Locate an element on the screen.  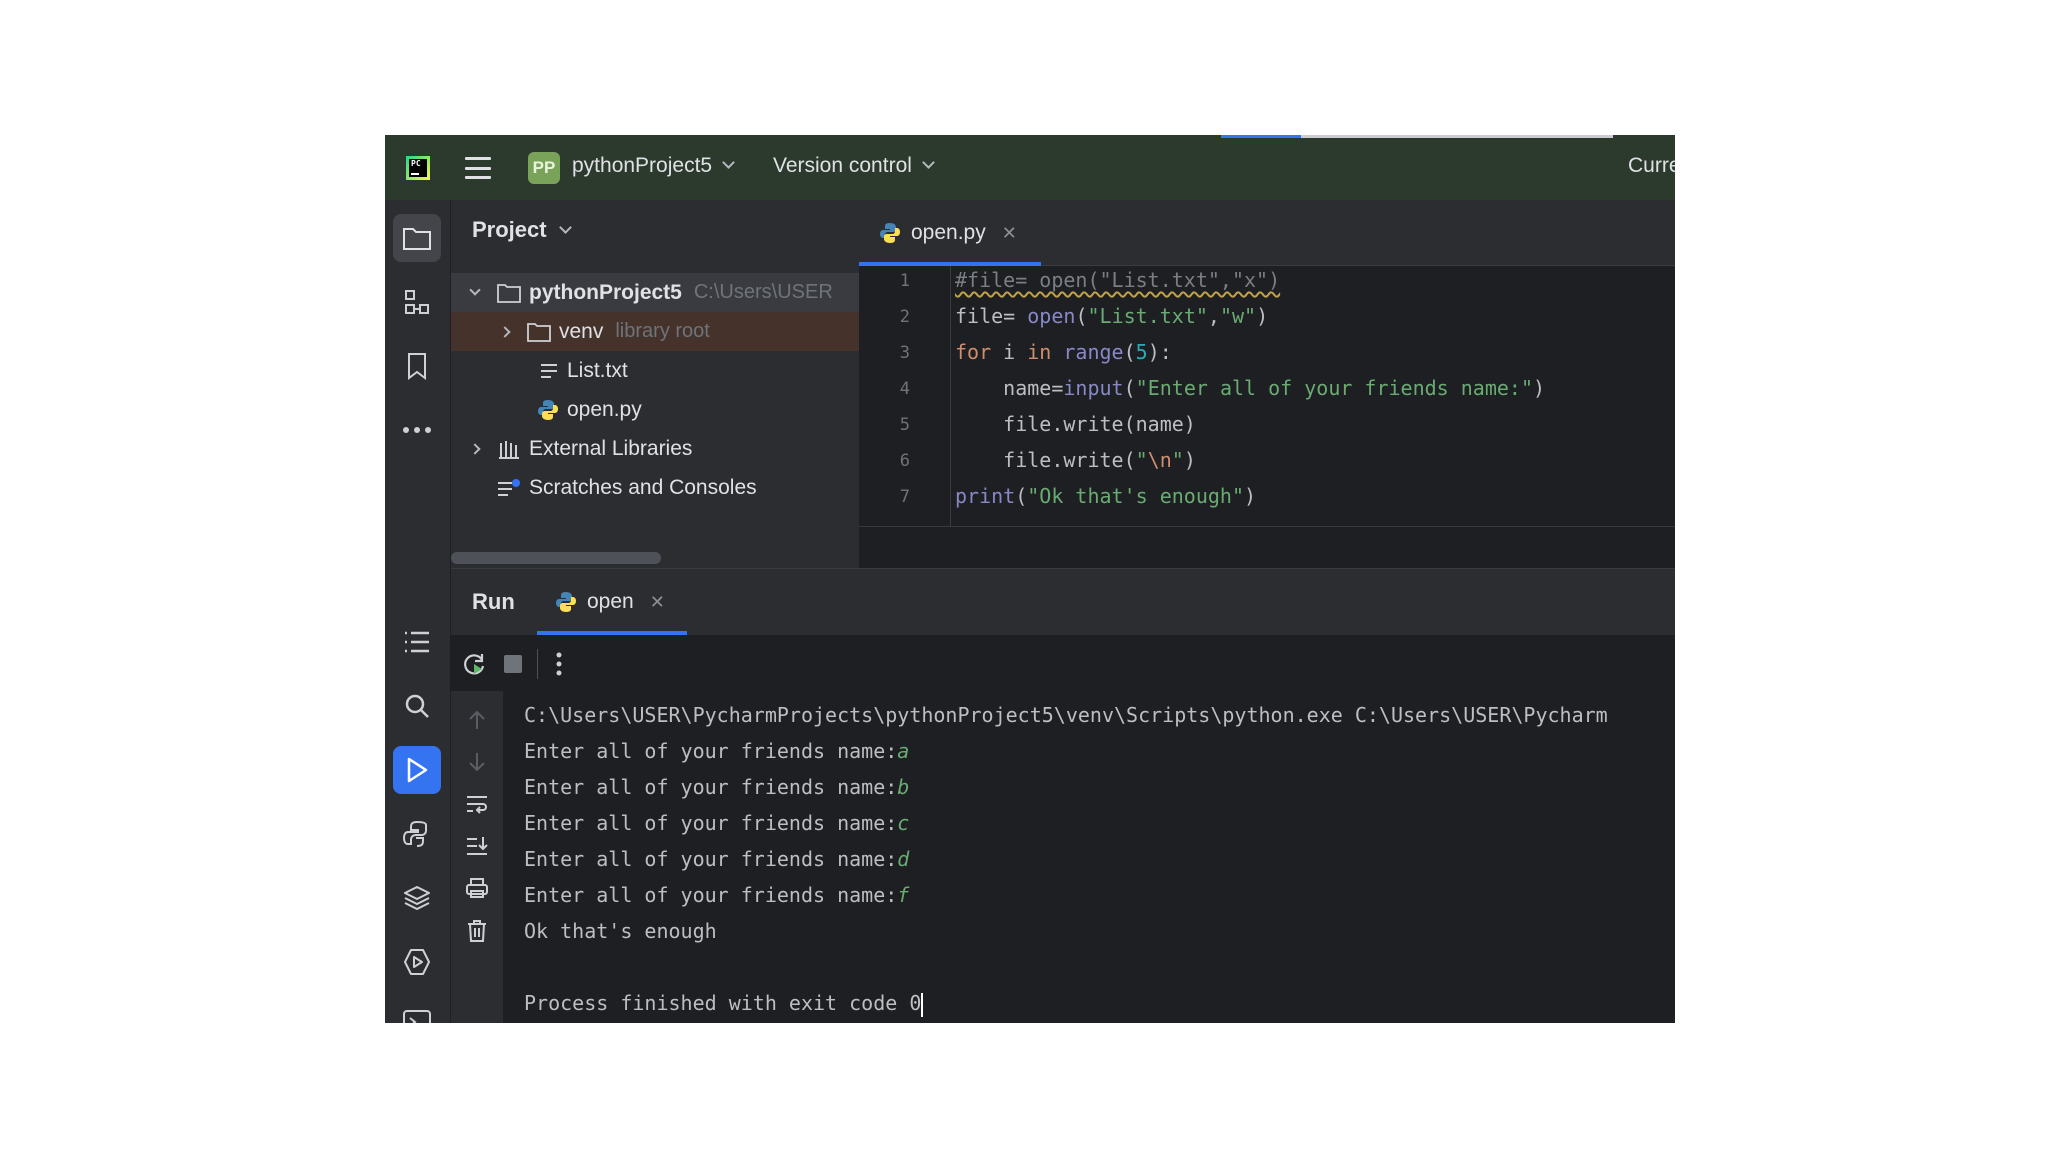
code-token: ( is located at coordinates (1129, 388).